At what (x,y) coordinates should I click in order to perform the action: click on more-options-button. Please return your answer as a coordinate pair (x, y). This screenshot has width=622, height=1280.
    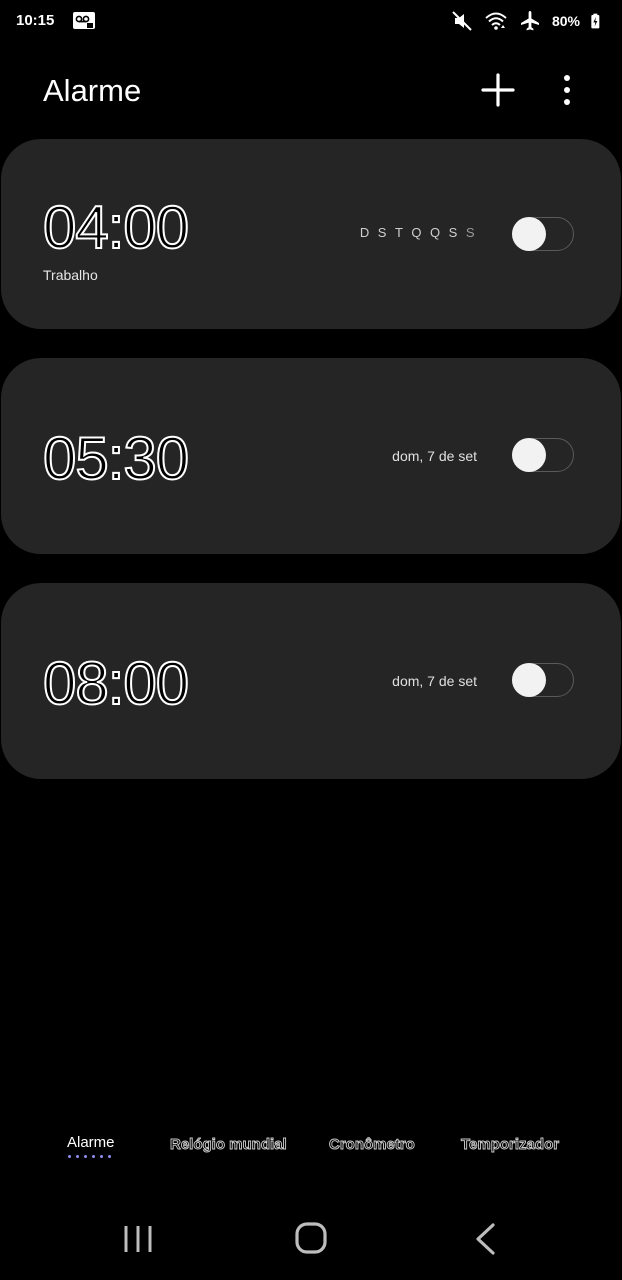
    Looking at the image, I should click on (567, 90).